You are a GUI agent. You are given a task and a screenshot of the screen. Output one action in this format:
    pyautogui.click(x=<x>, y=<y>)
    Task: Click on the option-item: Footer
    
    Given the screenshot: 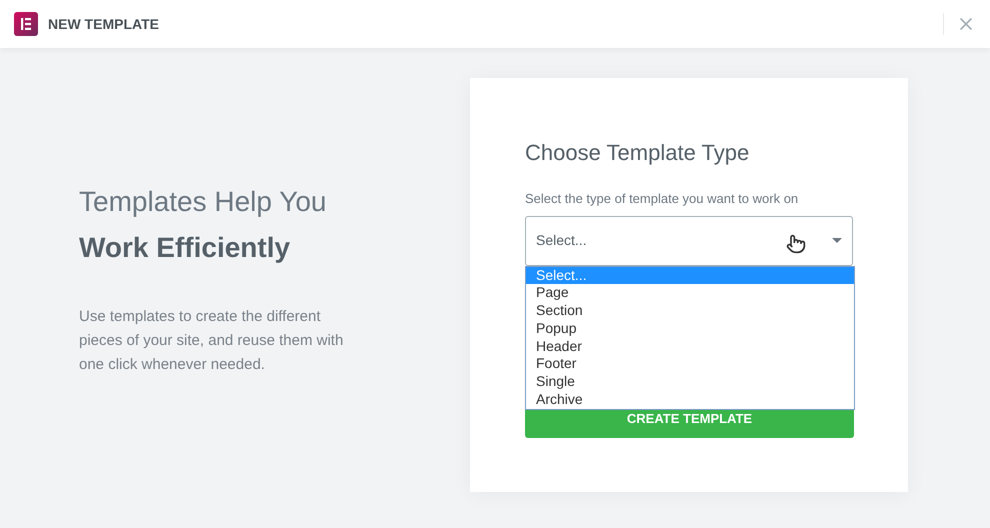 What is the action you would take?
    pyautogui.click(x=690, y=364)
    